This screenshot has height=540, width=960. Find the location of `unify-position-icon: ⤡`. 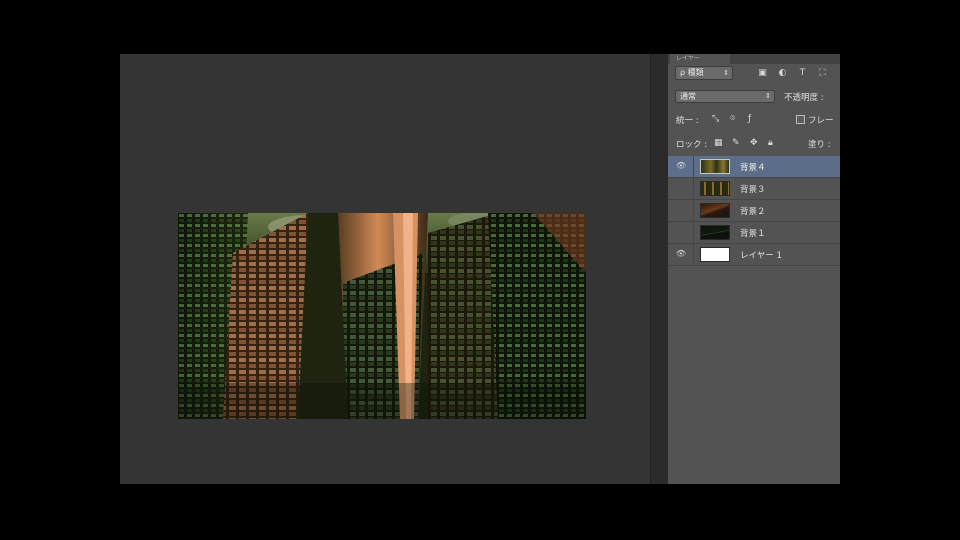

unify-position-icon: ⤡ is located at coordinates (715, 119).